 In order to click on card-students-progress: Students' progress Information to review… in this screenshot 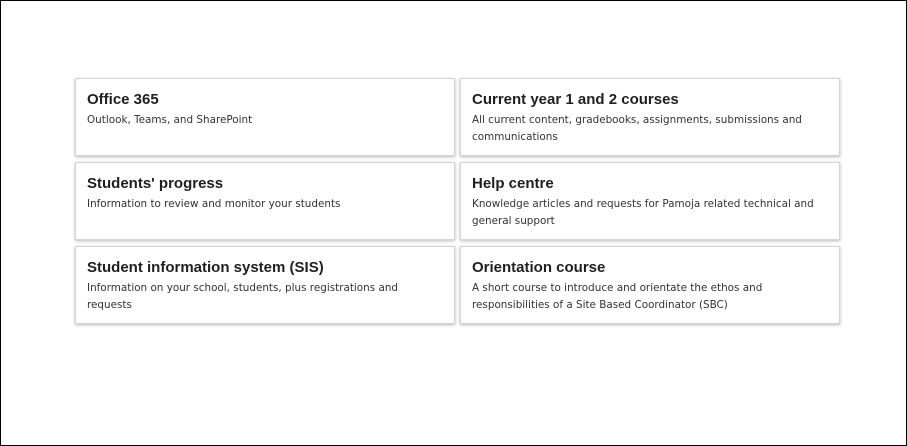, I will do `click(265, 201)`.